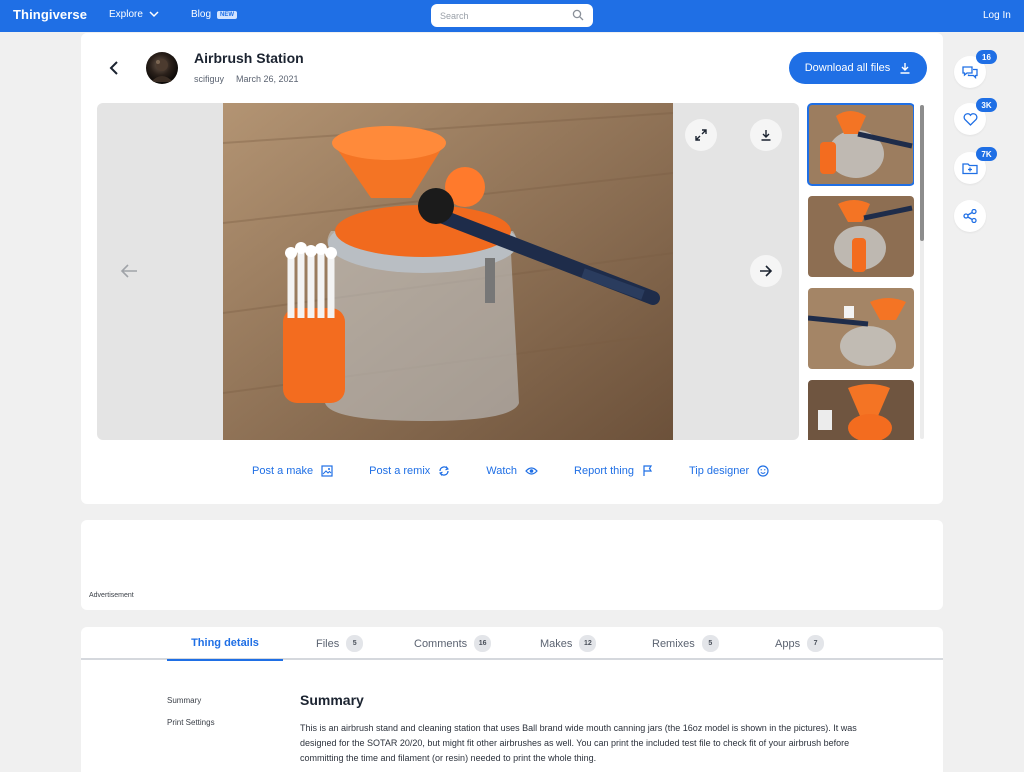 The image size is (1024, 772). What do you see at coordinates (327, 471) in the screenshot?
I see `image-icon` at bounding box center [327, 471].